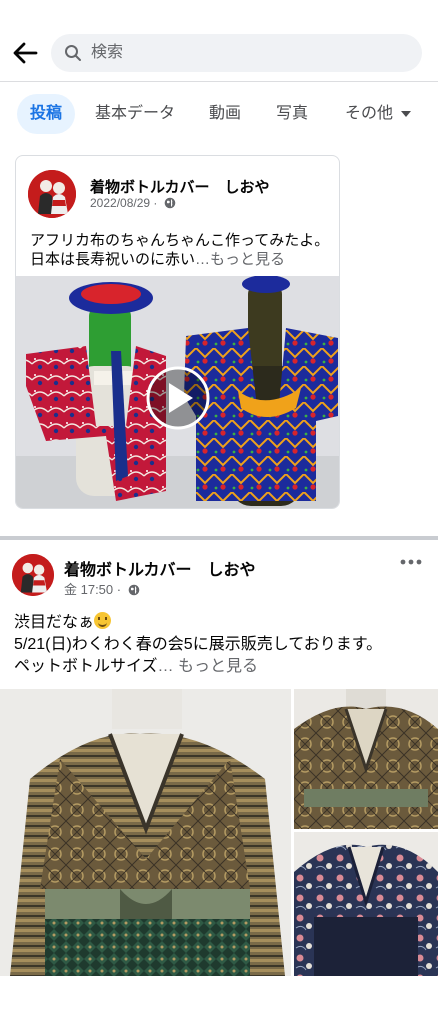 Image resolution: width=438 pixels, height=1024 pixels. Describe the element at coordinates (406, 113) in the screenshot. I see `chevron-down-icon` at that location.